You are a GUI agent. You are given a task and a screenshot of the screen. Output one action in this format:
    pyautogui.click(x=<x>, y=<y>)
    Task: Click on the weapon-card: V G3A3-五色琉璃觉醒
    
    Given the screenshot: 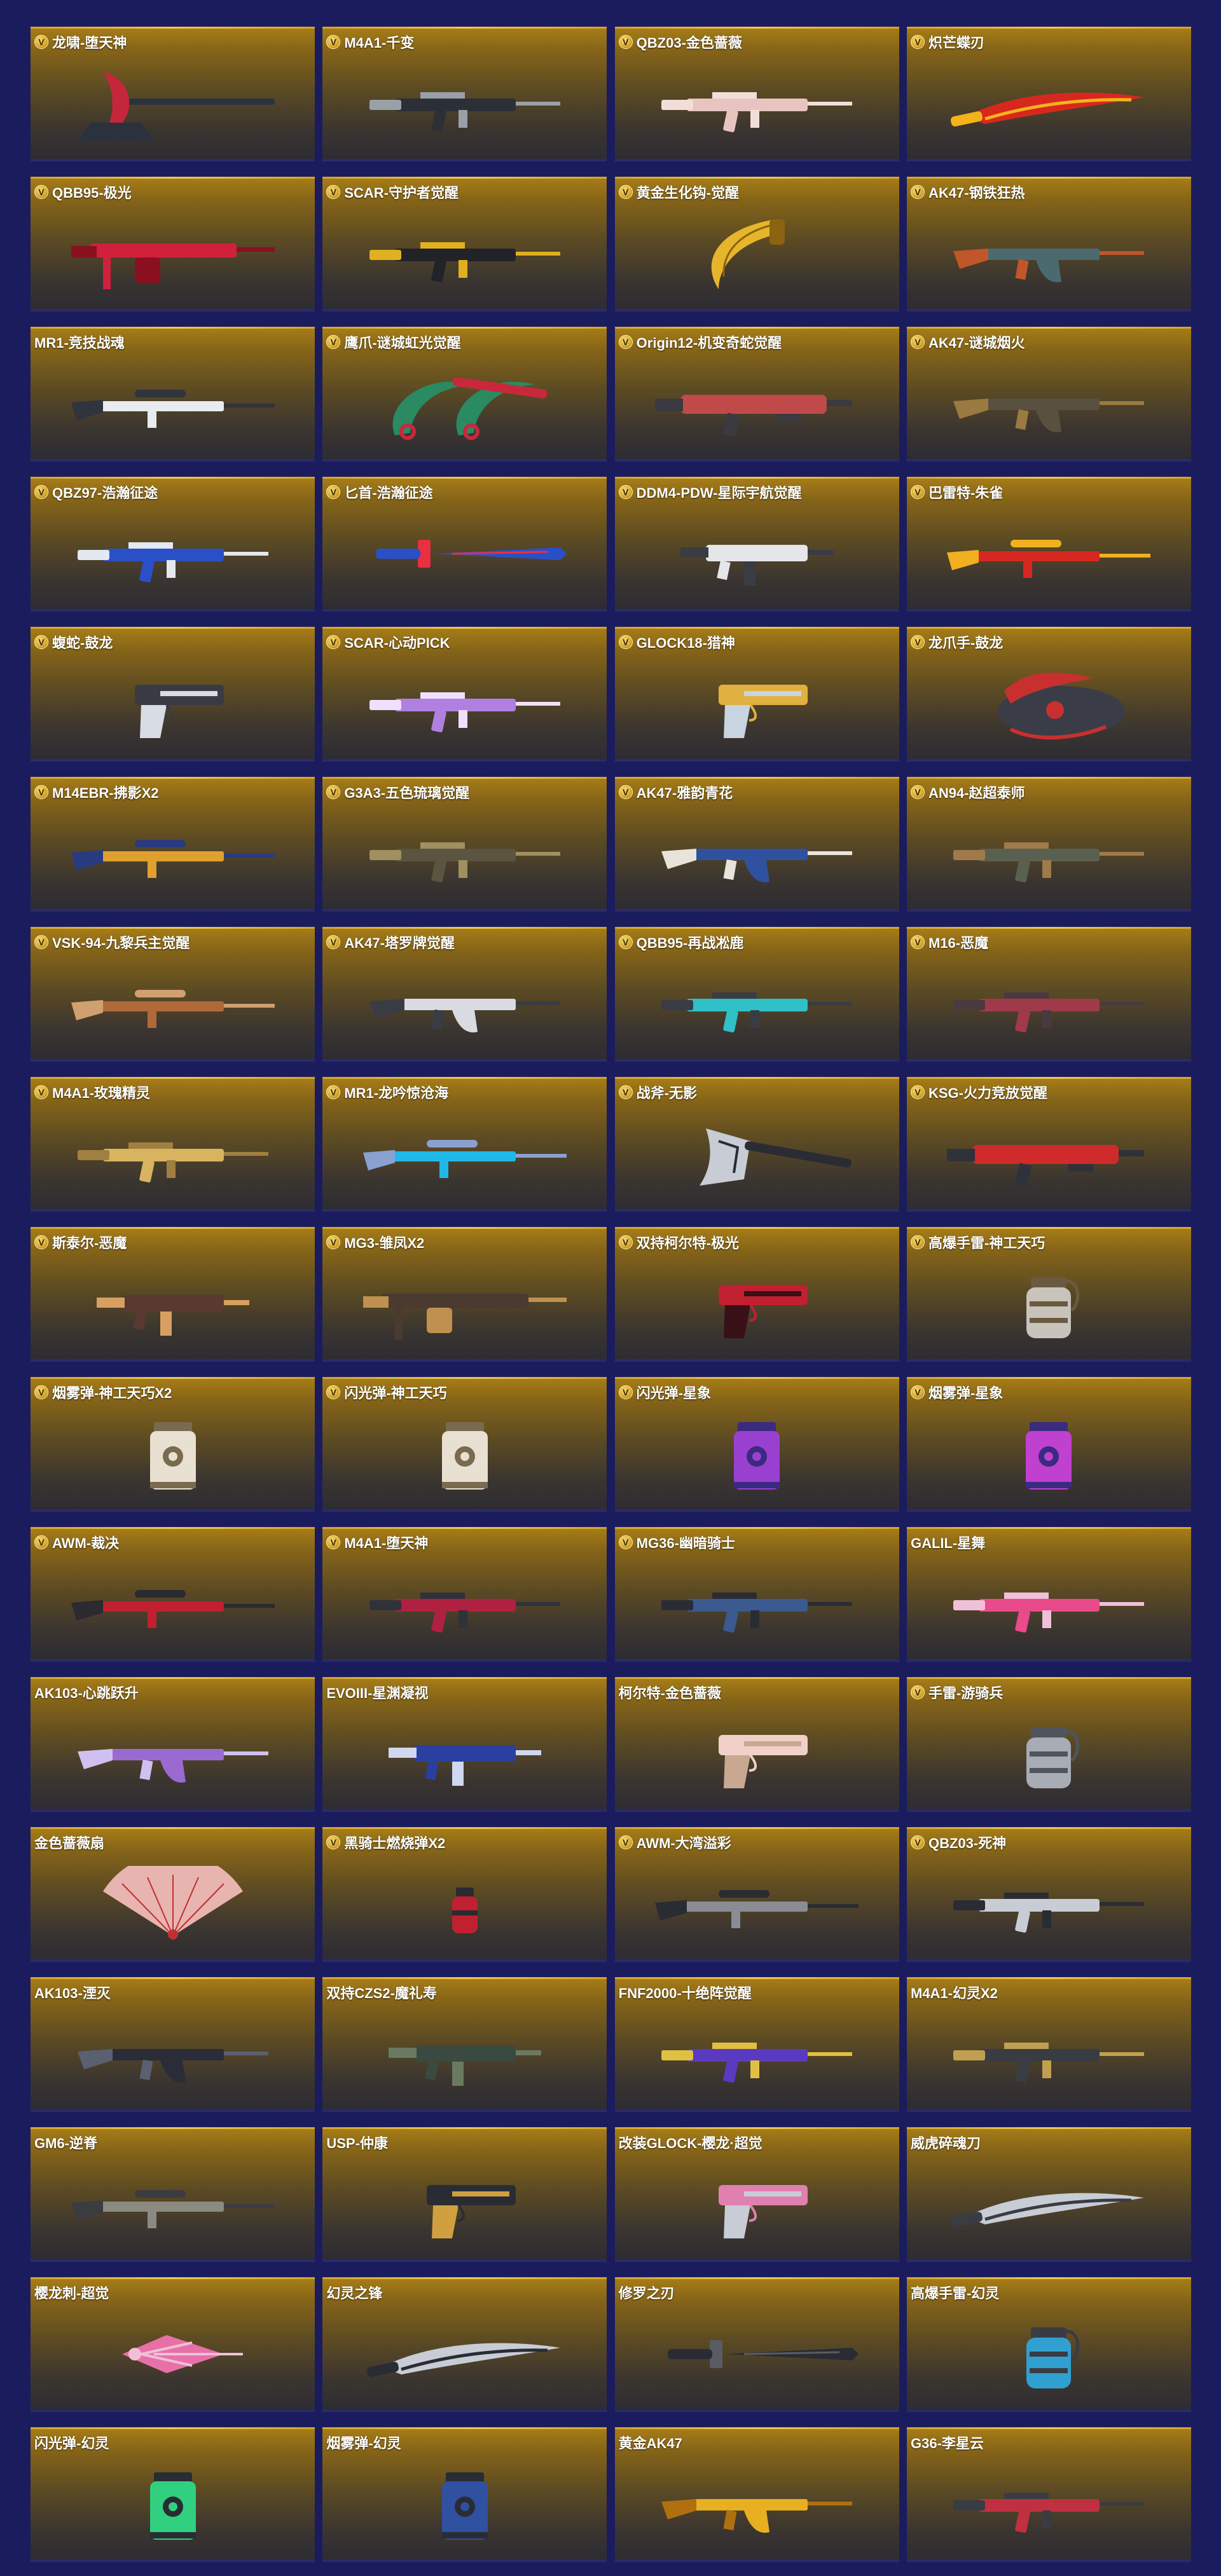 What is the action you would take?
    pyautogui.click(x=464, y=845)
    